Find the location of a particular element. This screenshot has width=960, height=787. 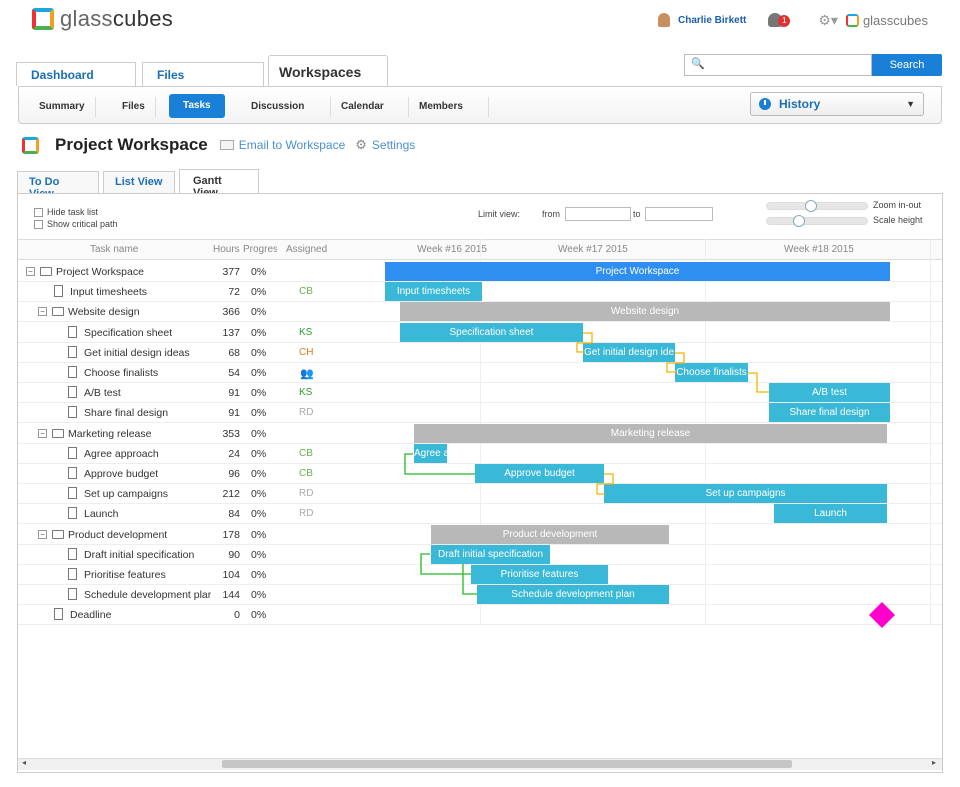

scroll-left-arrow-icon: ◂ is located at coordinates (24, 762).